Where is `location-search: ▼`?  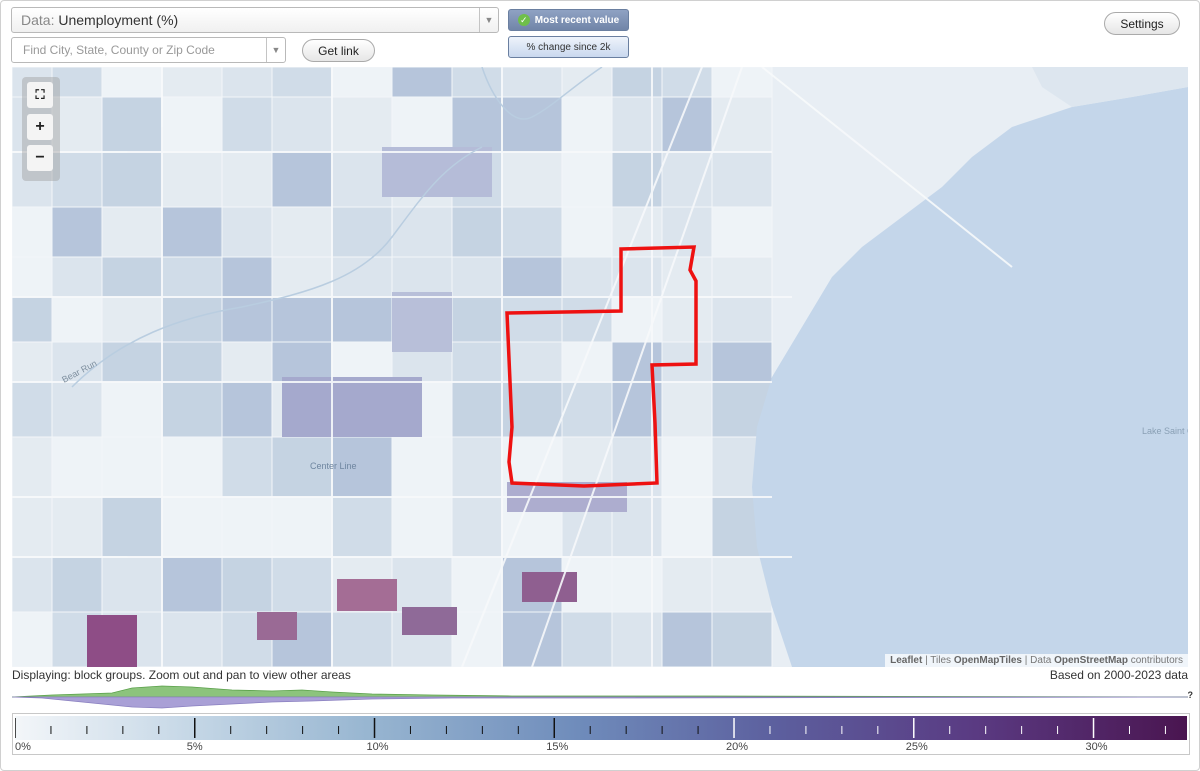
location-search: ▼ is located at coordinates (148, 50).